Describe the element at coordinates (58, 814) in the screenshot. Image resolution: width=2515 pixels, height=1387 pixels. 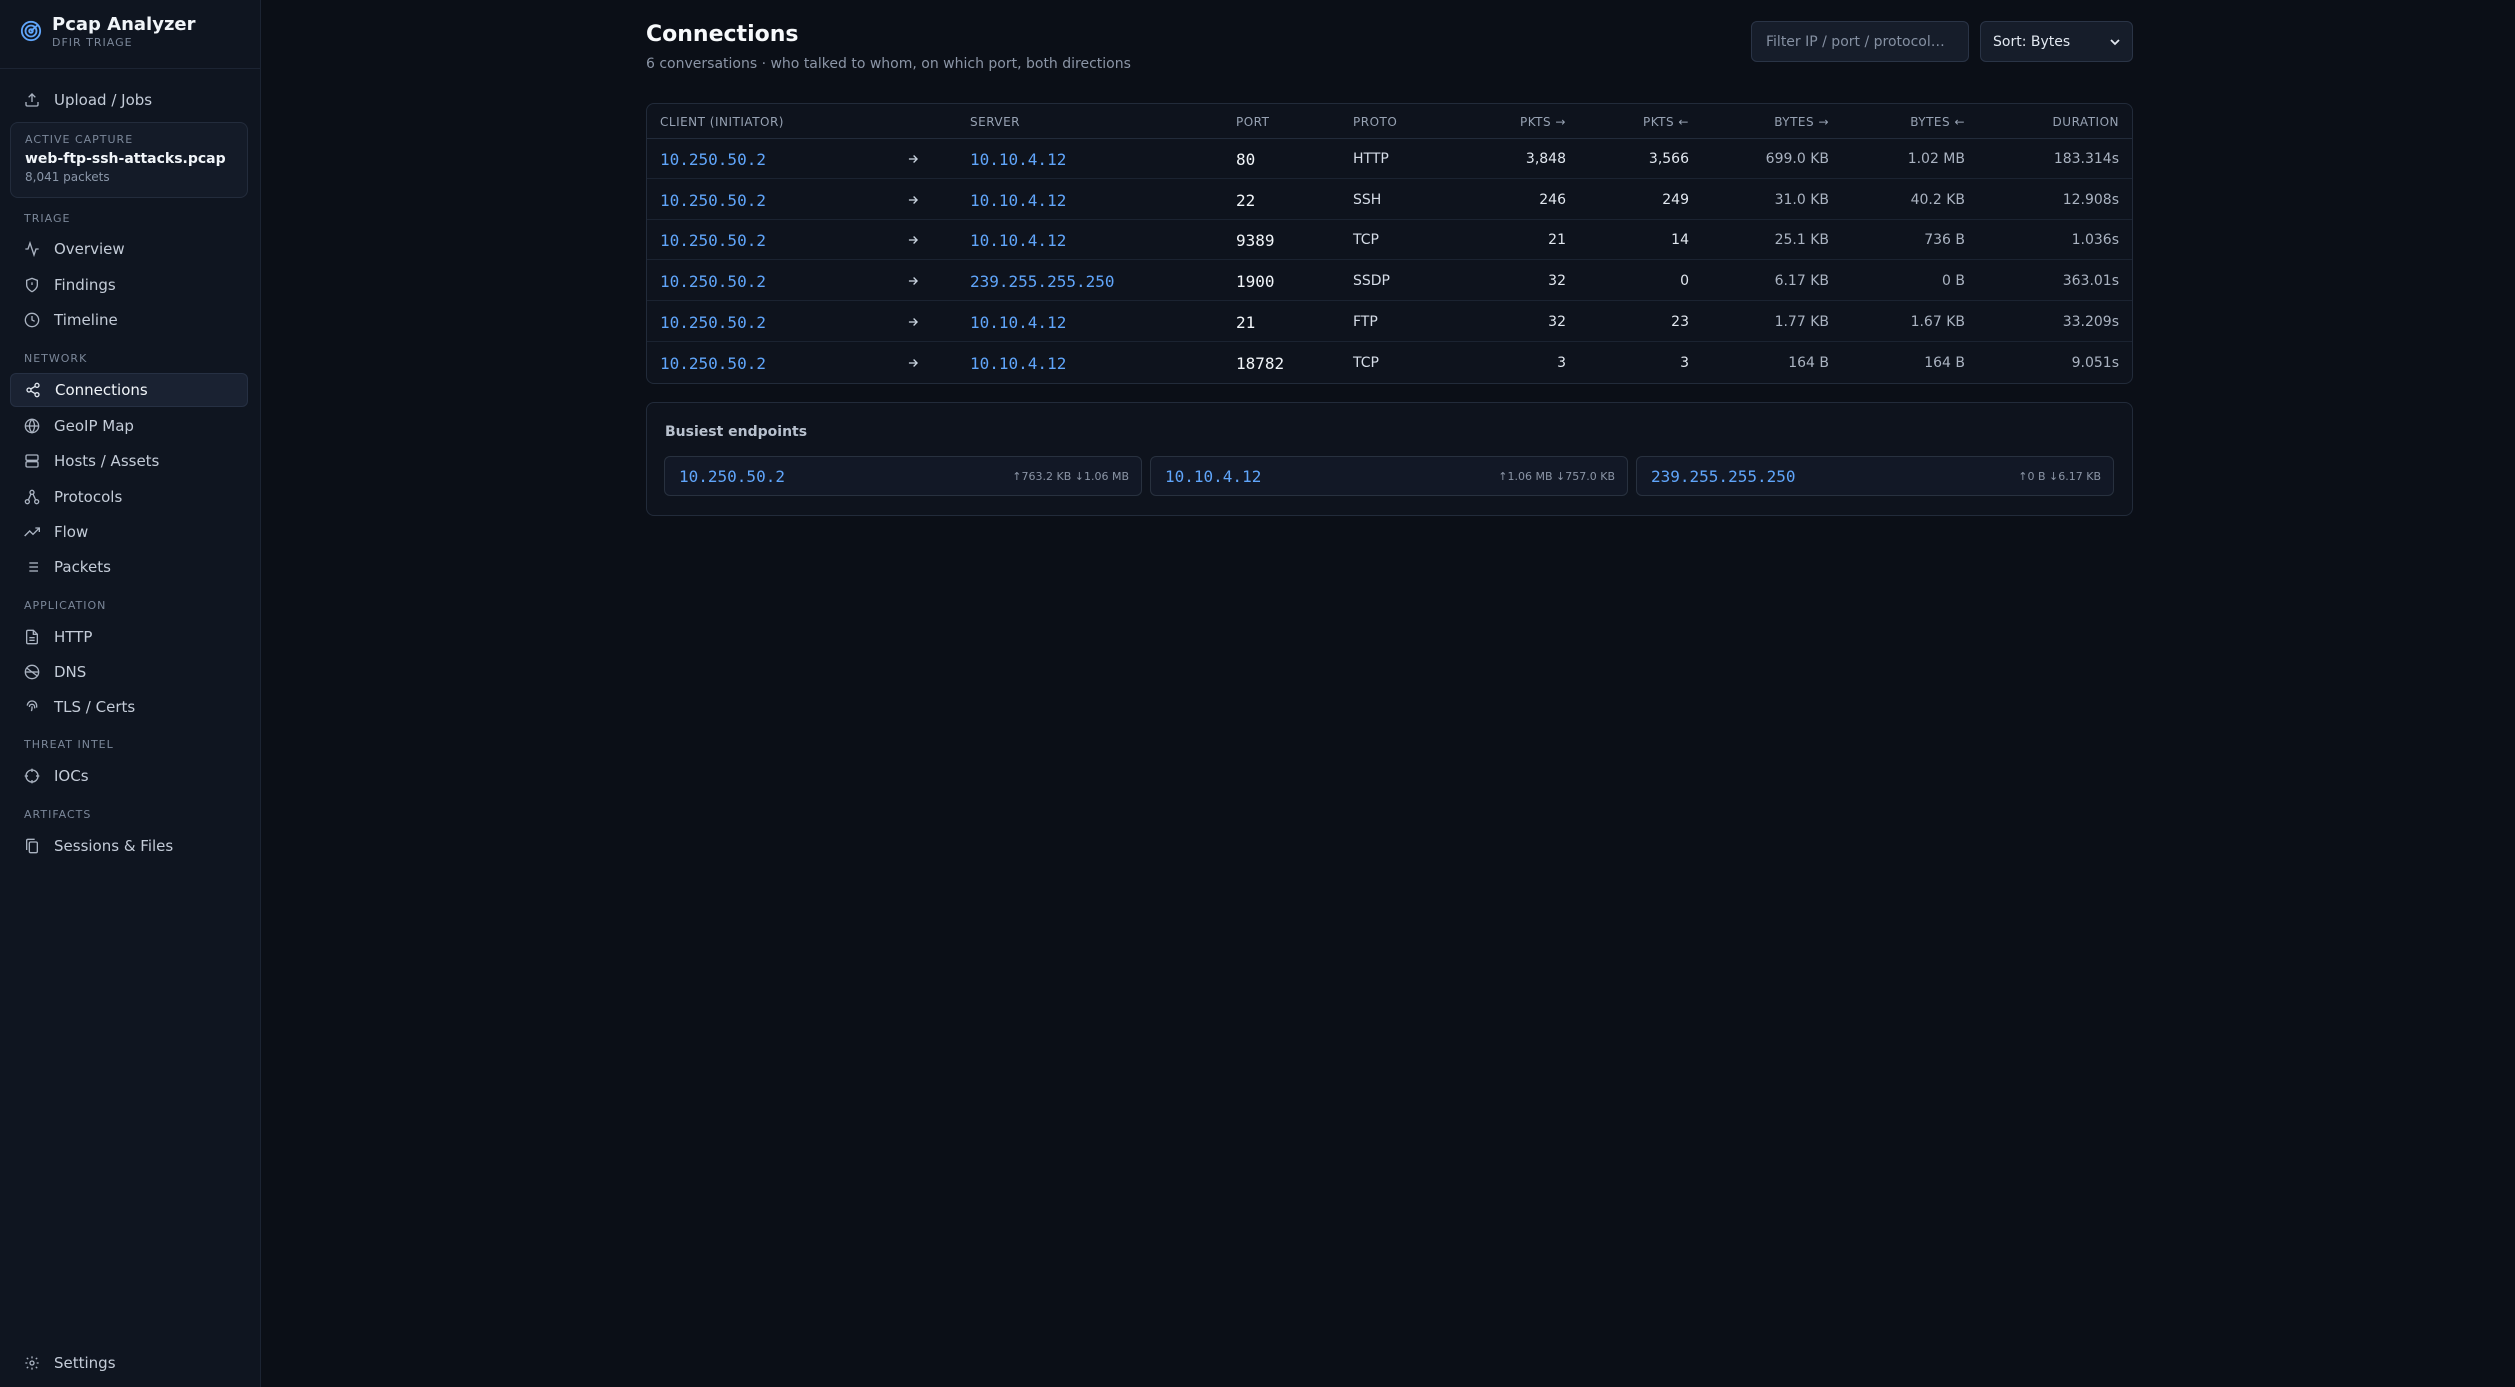
I see `section-artifacts: ARTIFACTS` at that location.